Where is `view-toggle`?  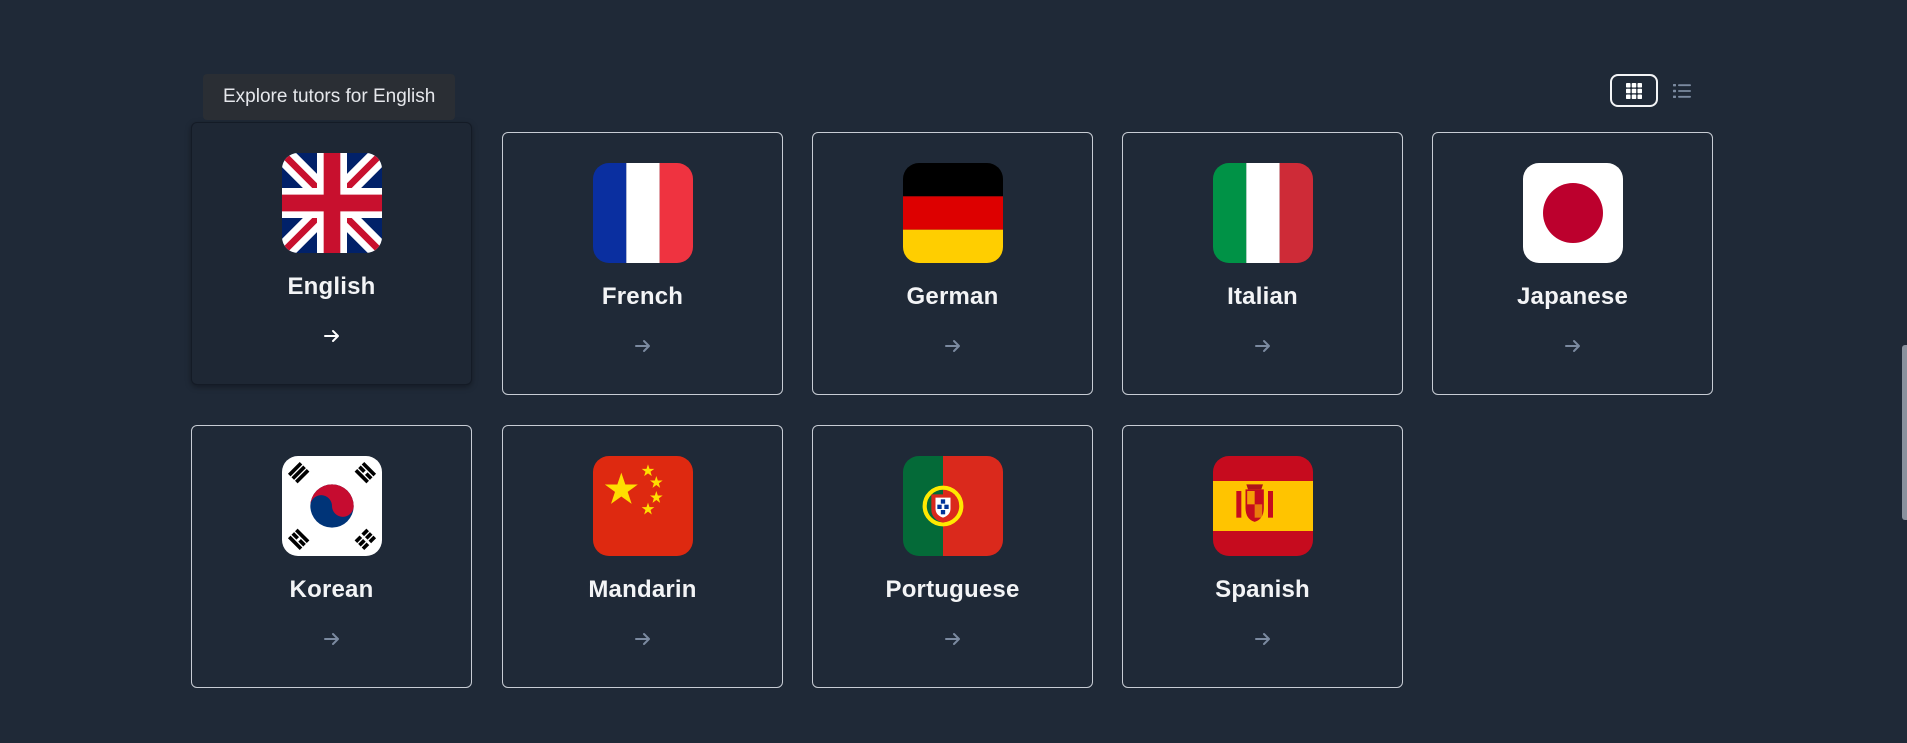
view-toggle is located at coordinates (1651, 90).